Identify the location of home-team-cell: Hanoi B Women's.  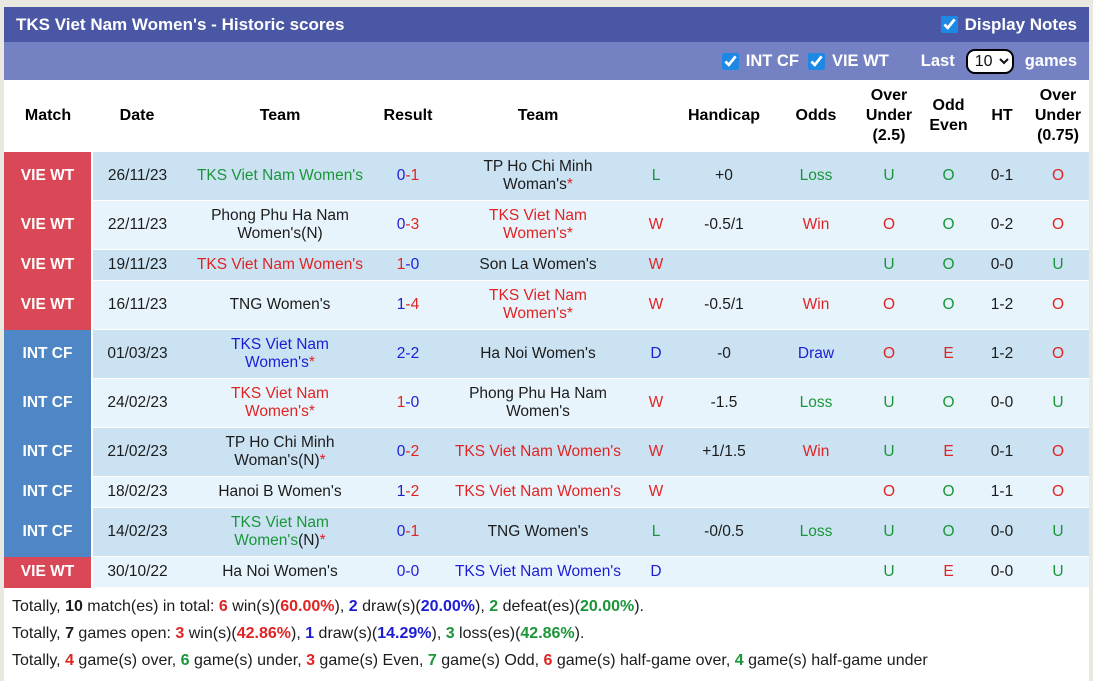
(280, 492).